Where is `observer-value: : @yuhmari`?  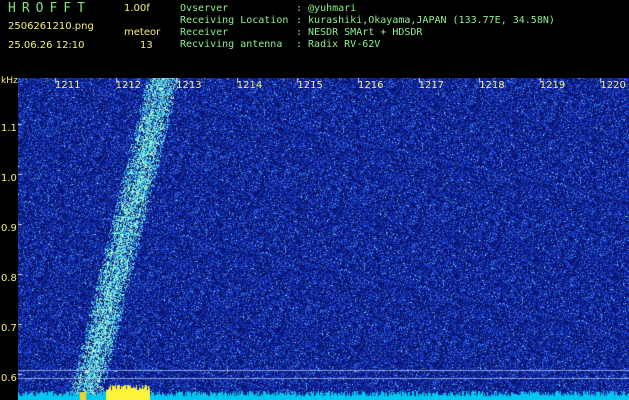
observer-value: : @yuhmari is located at coordinates (326, 8).